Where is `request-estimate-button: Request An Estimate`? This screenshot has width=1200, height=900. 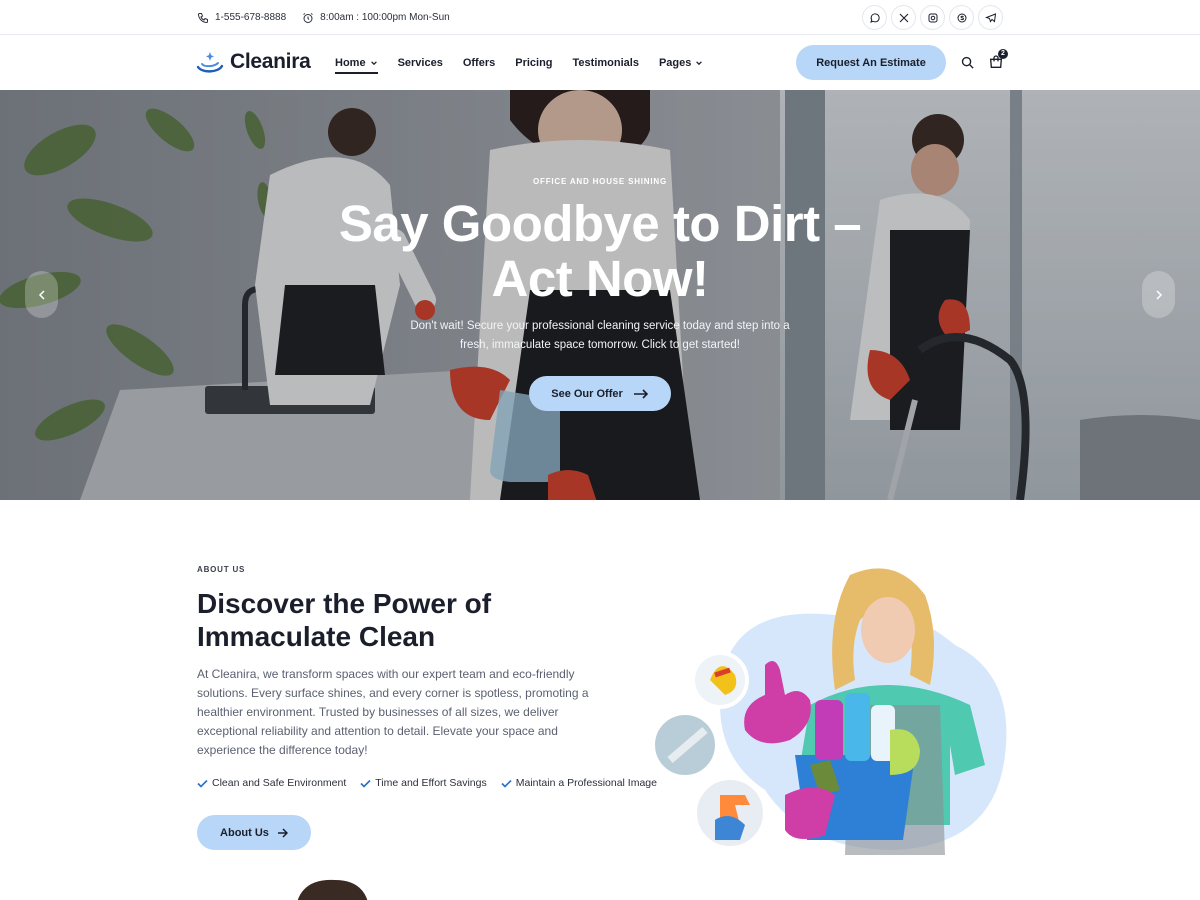 request-estimate-button: Request An Estimate is located at coordinates (871, 62).